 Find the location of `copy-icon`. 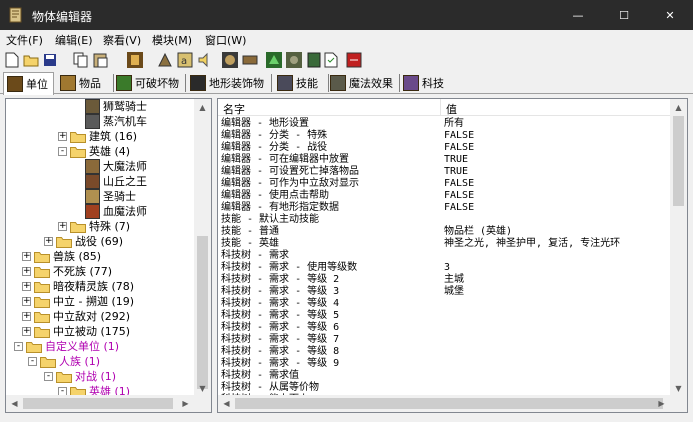

copy-icon is located at coordinates (81, 60).